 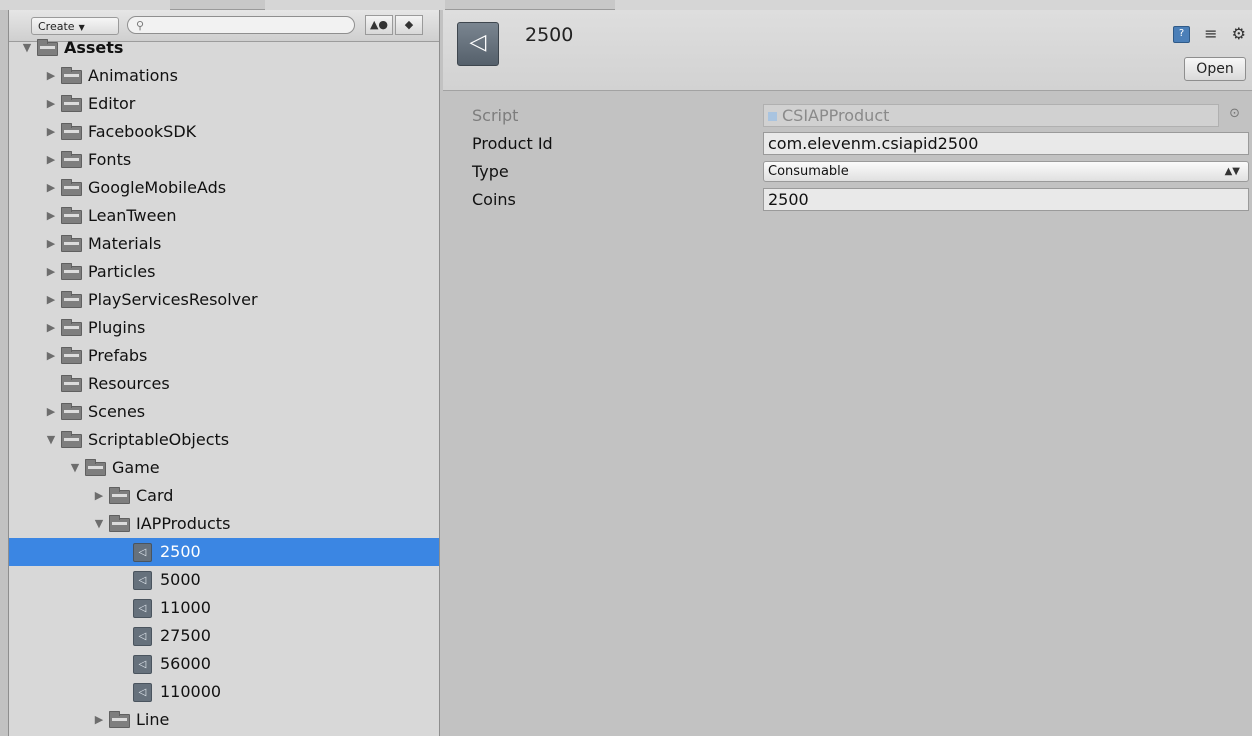 What do you see at coordinates (224, 104) in the screenshot?
I see `folder-item: ▶ Editor` at bounding box center [224, 104].